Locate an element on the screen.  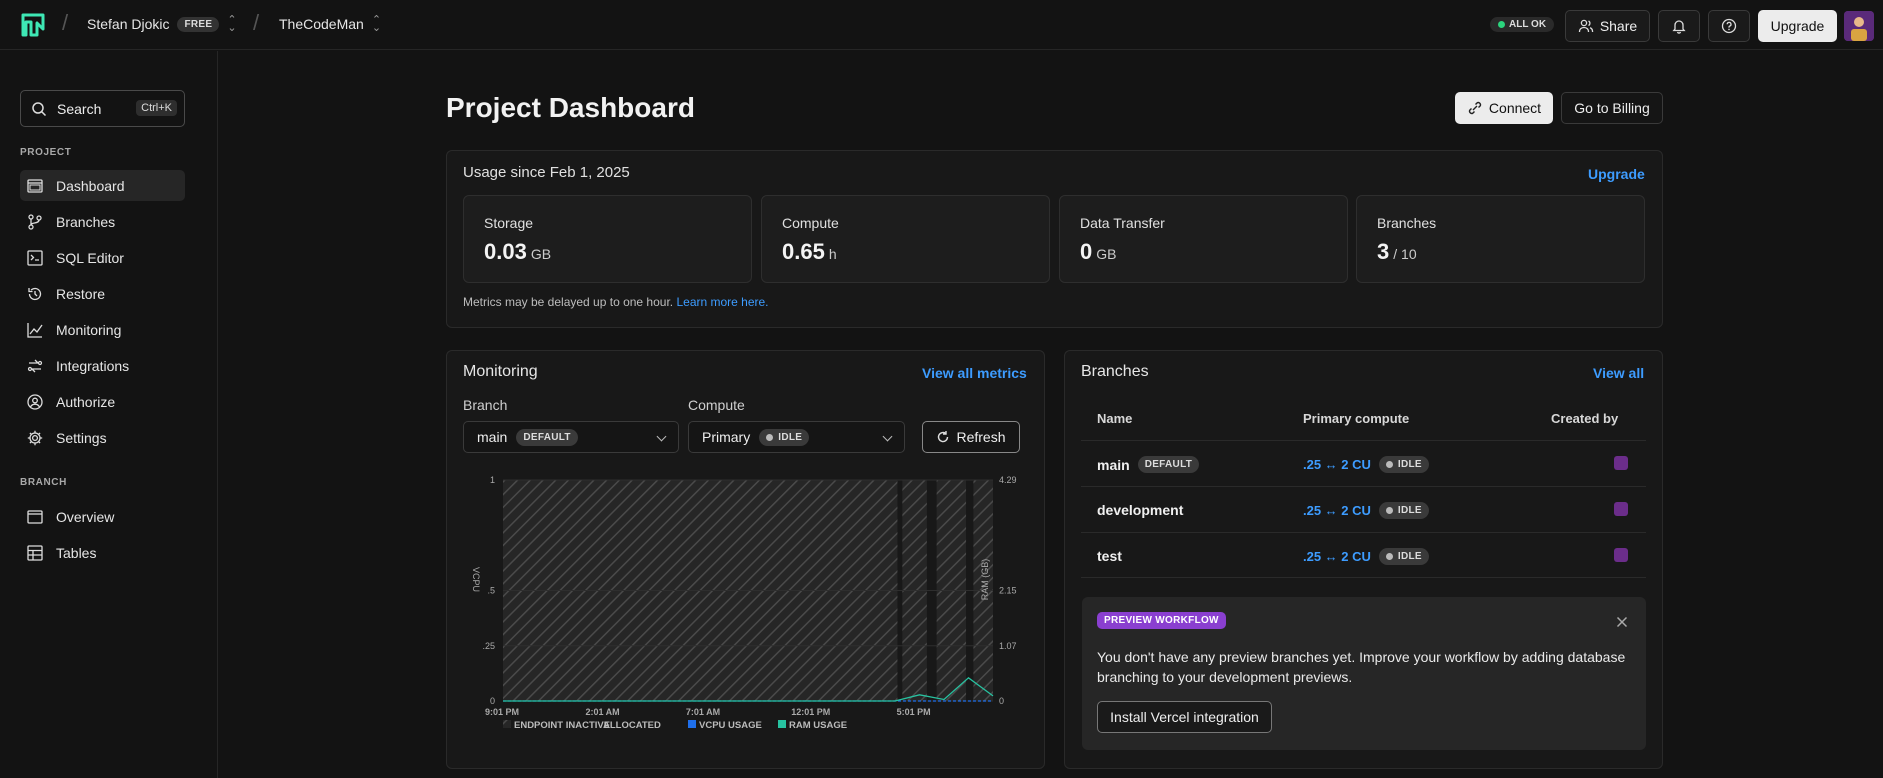
chevron-updown-icon: ⌃ ⌄ is located at coordinates (376, 24).